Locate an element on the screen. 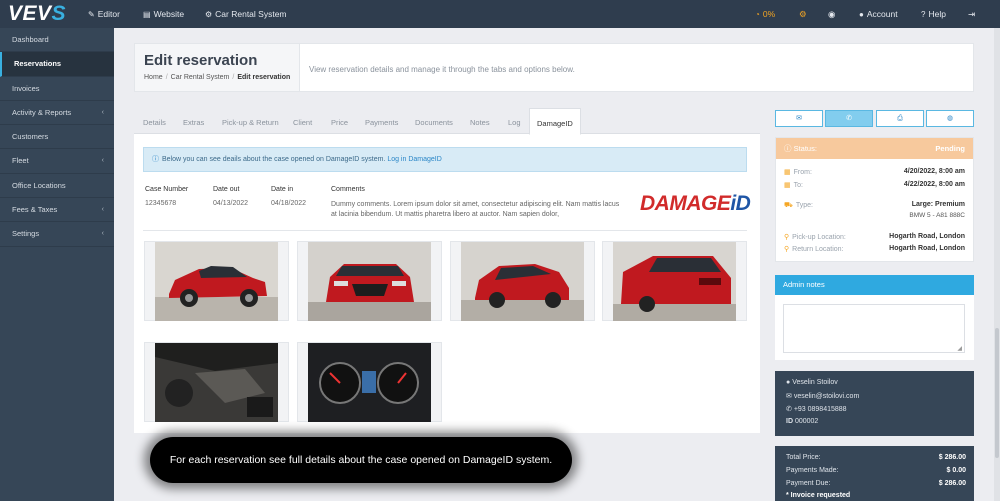 This screenshot has width=1000, height=501. date-in-header: Date in is located at coordinates (282, 189).